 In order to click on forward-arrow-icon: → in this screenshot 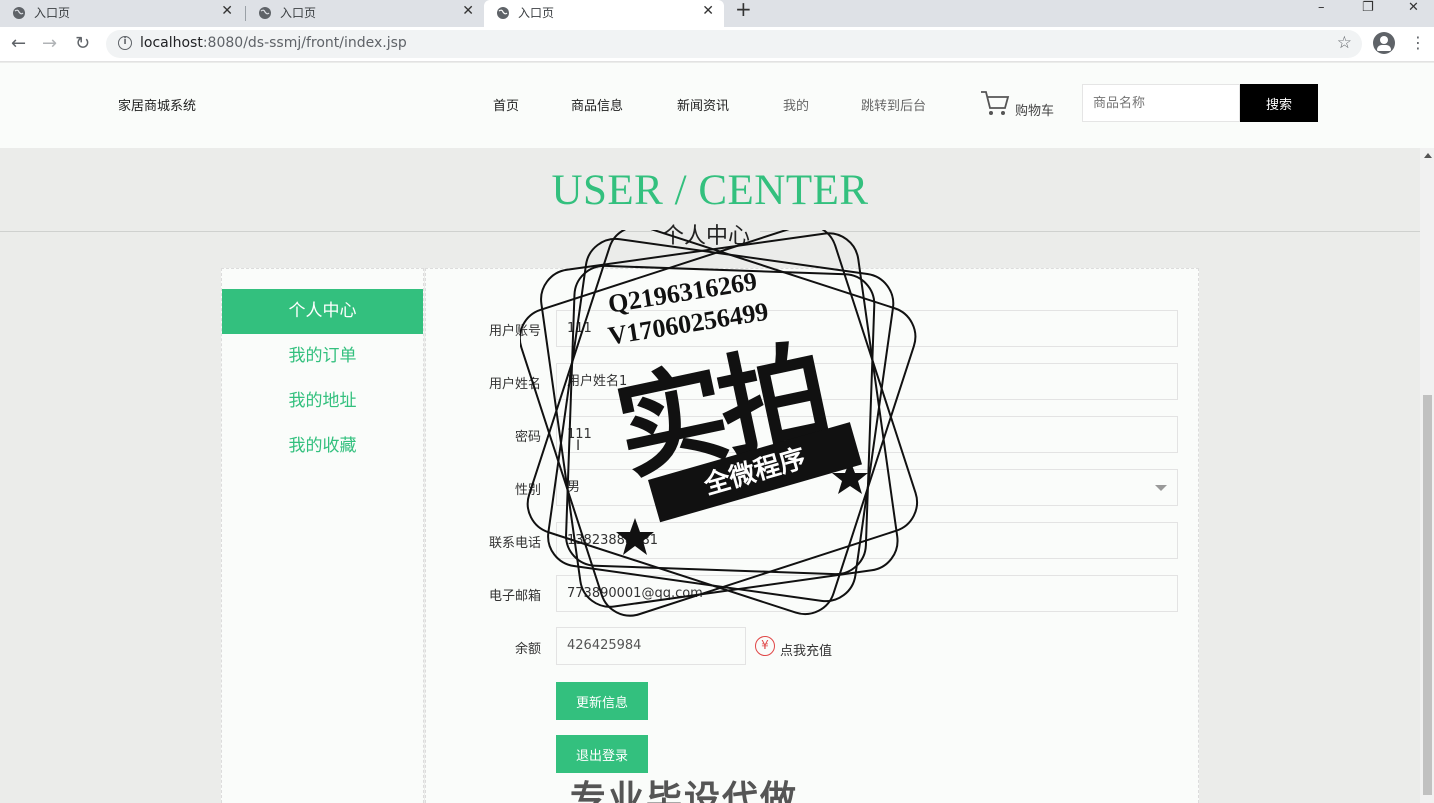, I will do `click(49, 44)`.